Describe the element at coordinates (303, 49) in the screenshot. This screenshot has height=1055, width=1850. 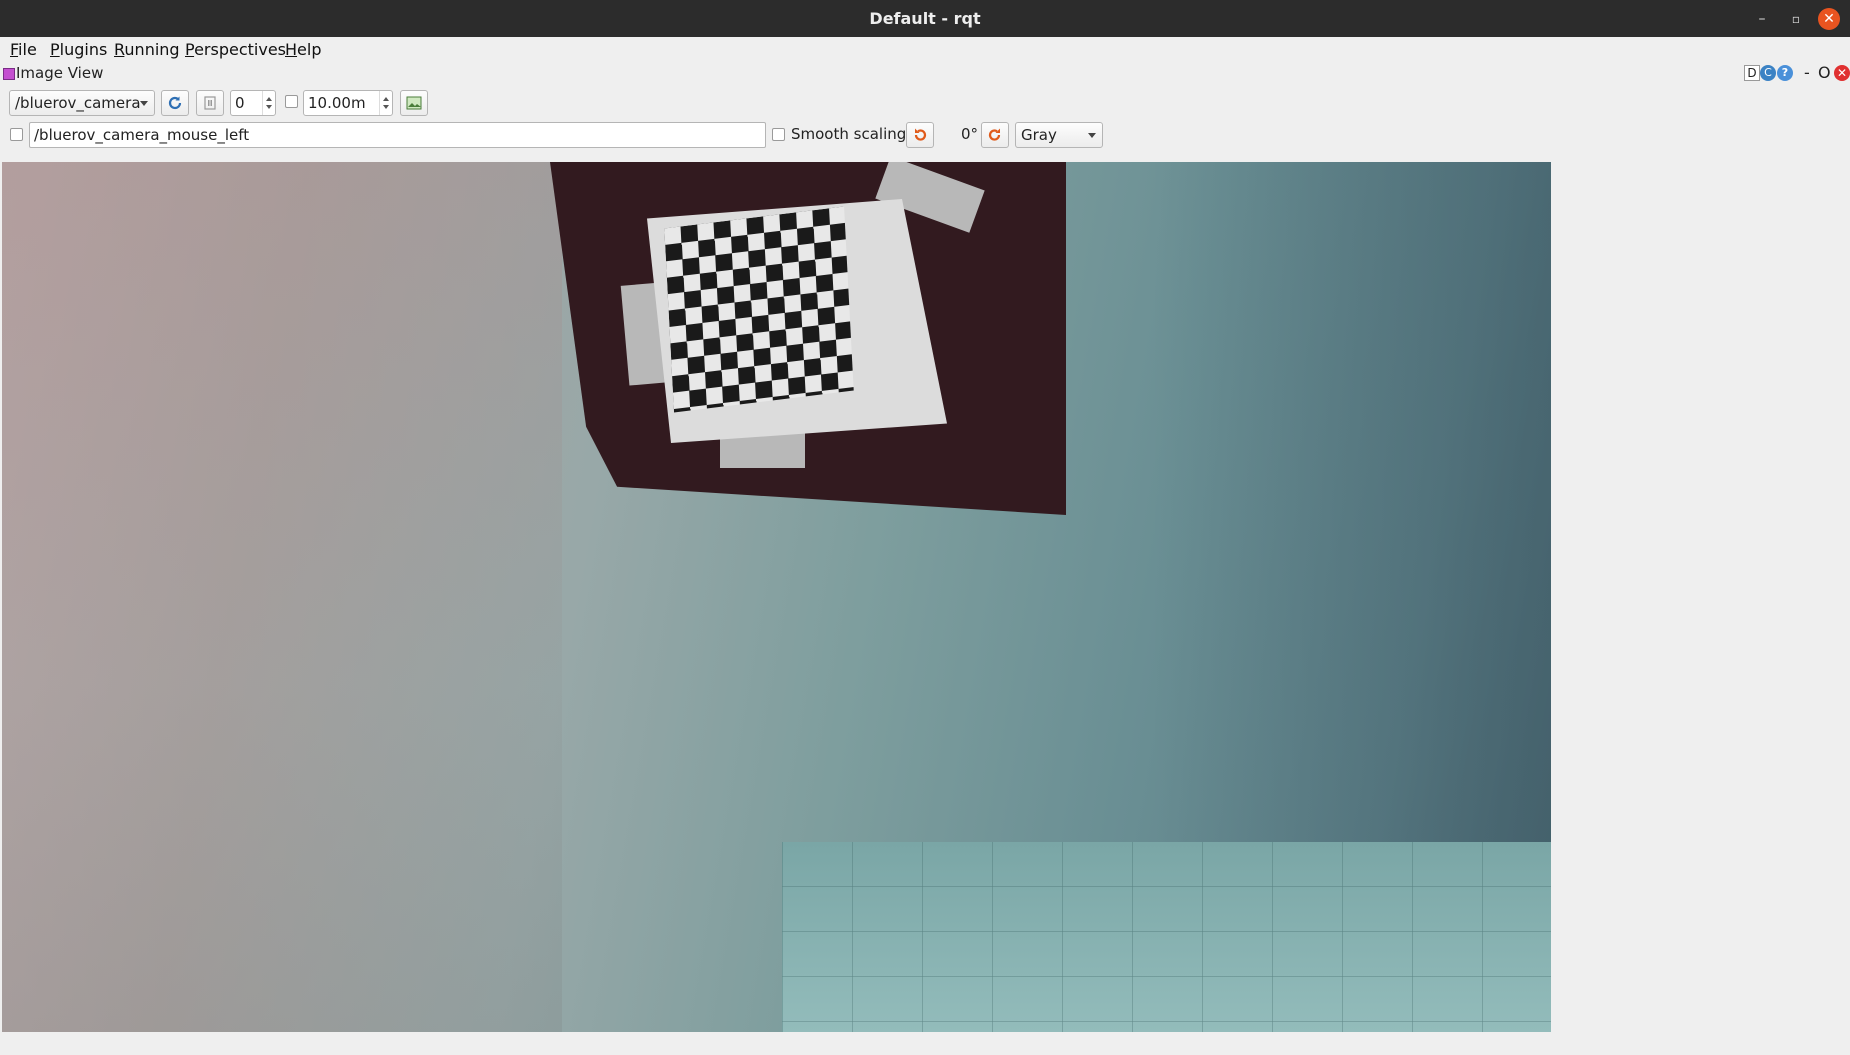
I see `menu-help: Help` at that location.